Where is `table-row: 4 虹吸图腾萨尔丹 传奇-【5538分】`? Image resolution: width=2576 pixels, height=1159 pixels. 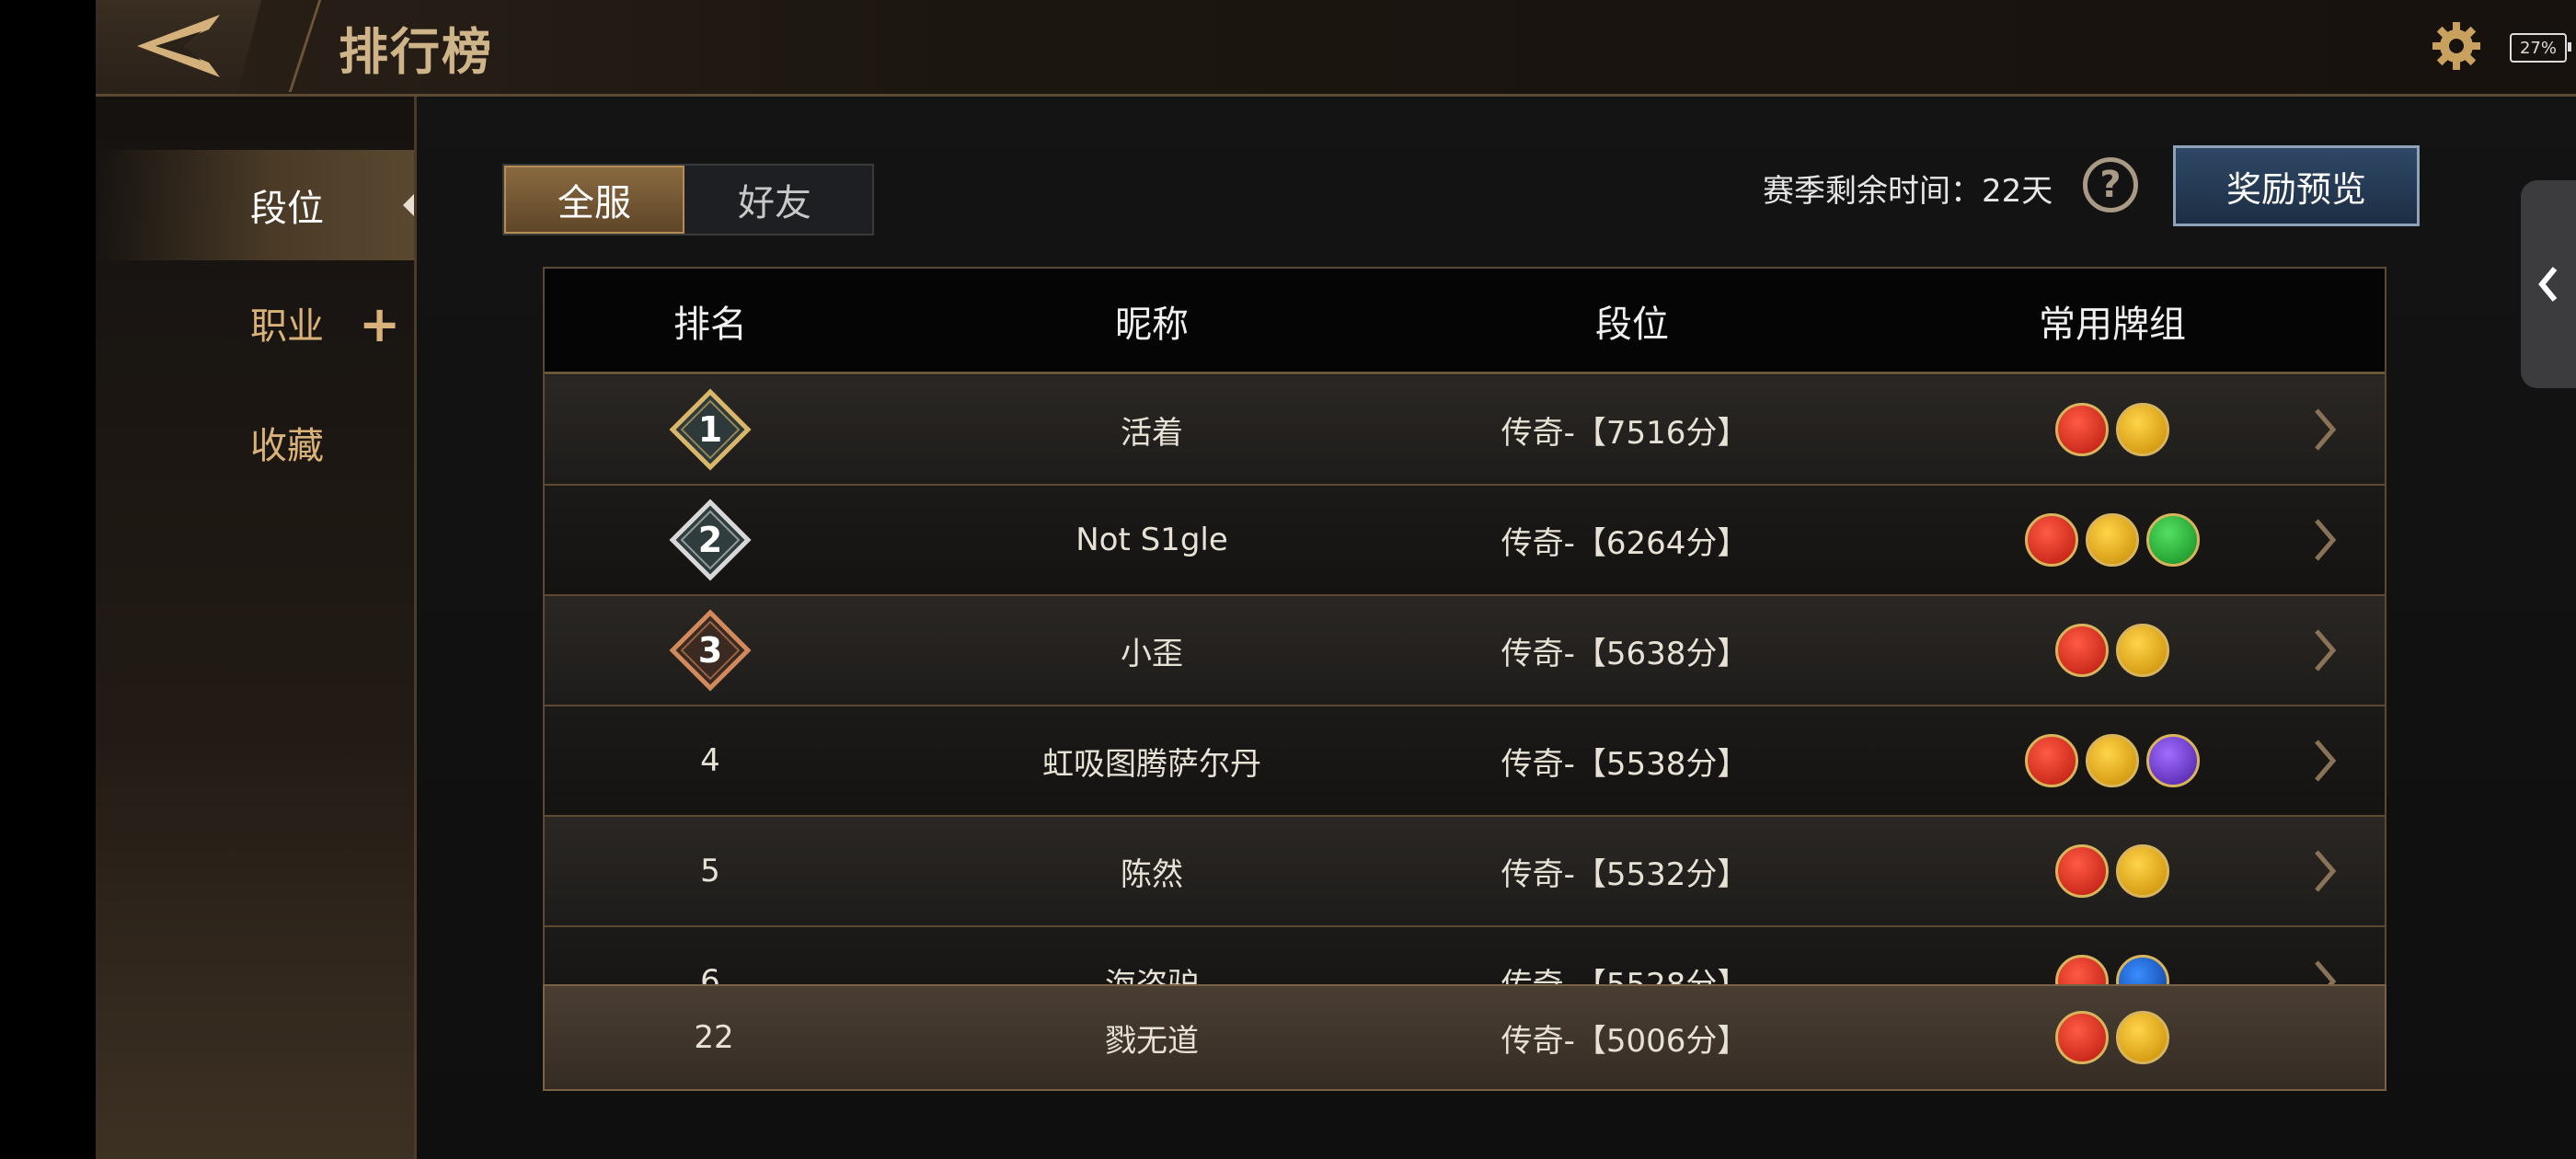 table-row: 4 虹吸图腾萨尔丹 传奇-【5538分】 is located at coordinates (1465, 761).